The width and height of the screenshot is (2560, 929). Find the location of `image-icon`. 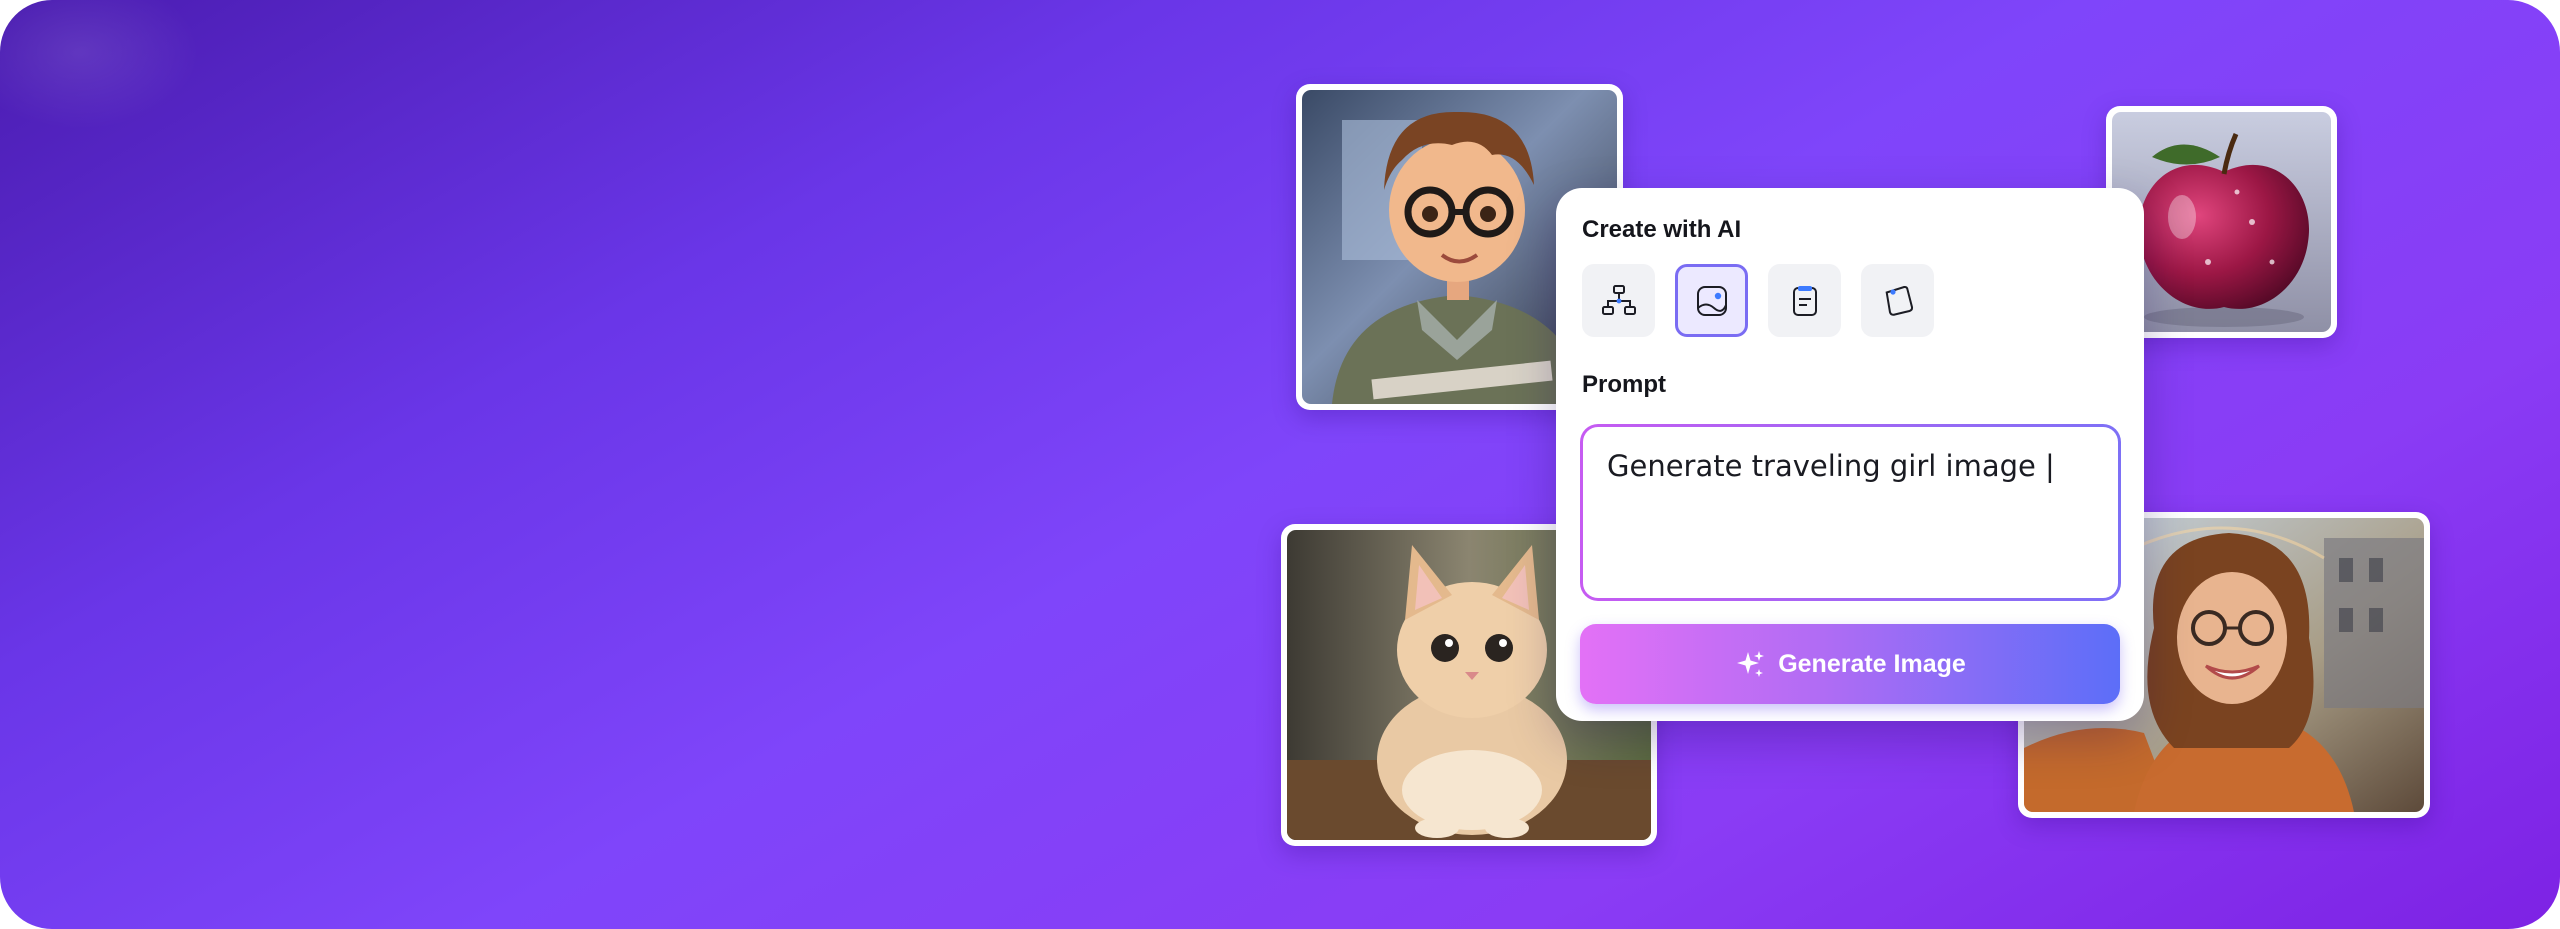

image-icon is located at coordinates (1711, 300).